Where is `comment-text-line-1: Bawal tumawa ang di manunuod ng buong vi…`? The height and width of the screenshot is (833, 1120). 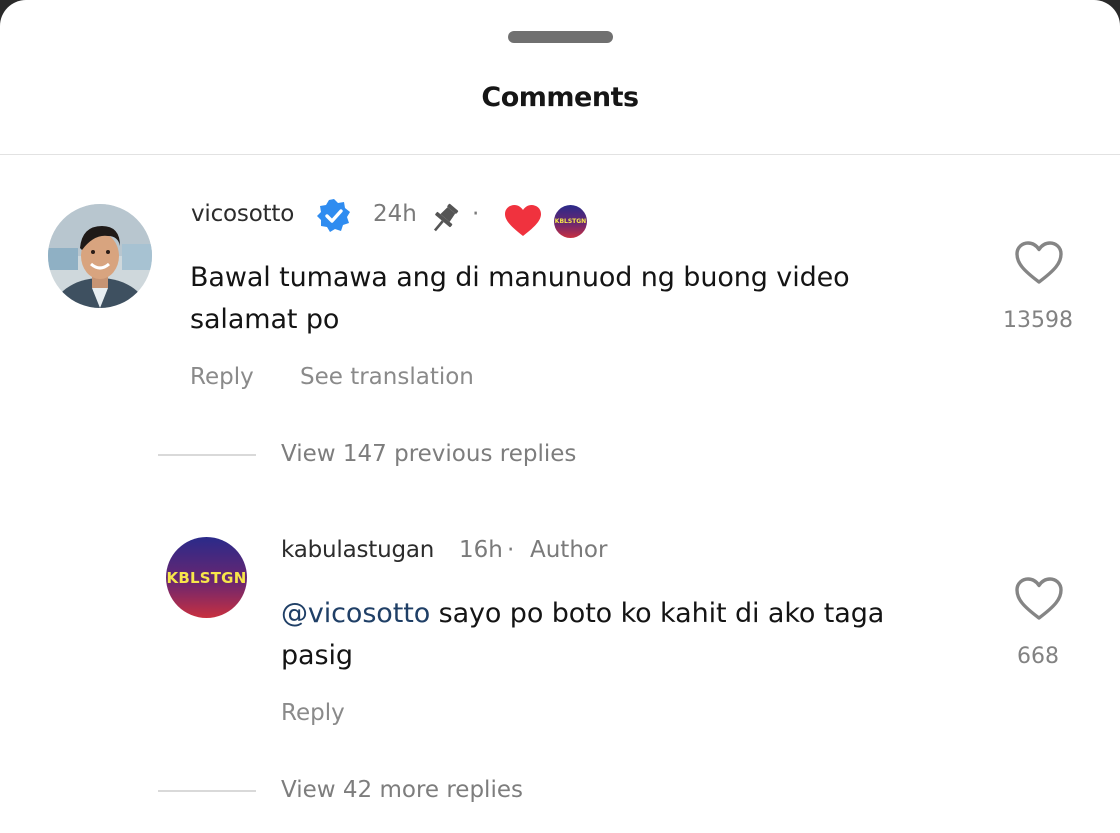 comment-text-line-1: Bawal tumawa ang di manunuod ng buong vi… is located at coordinates (520, 277).